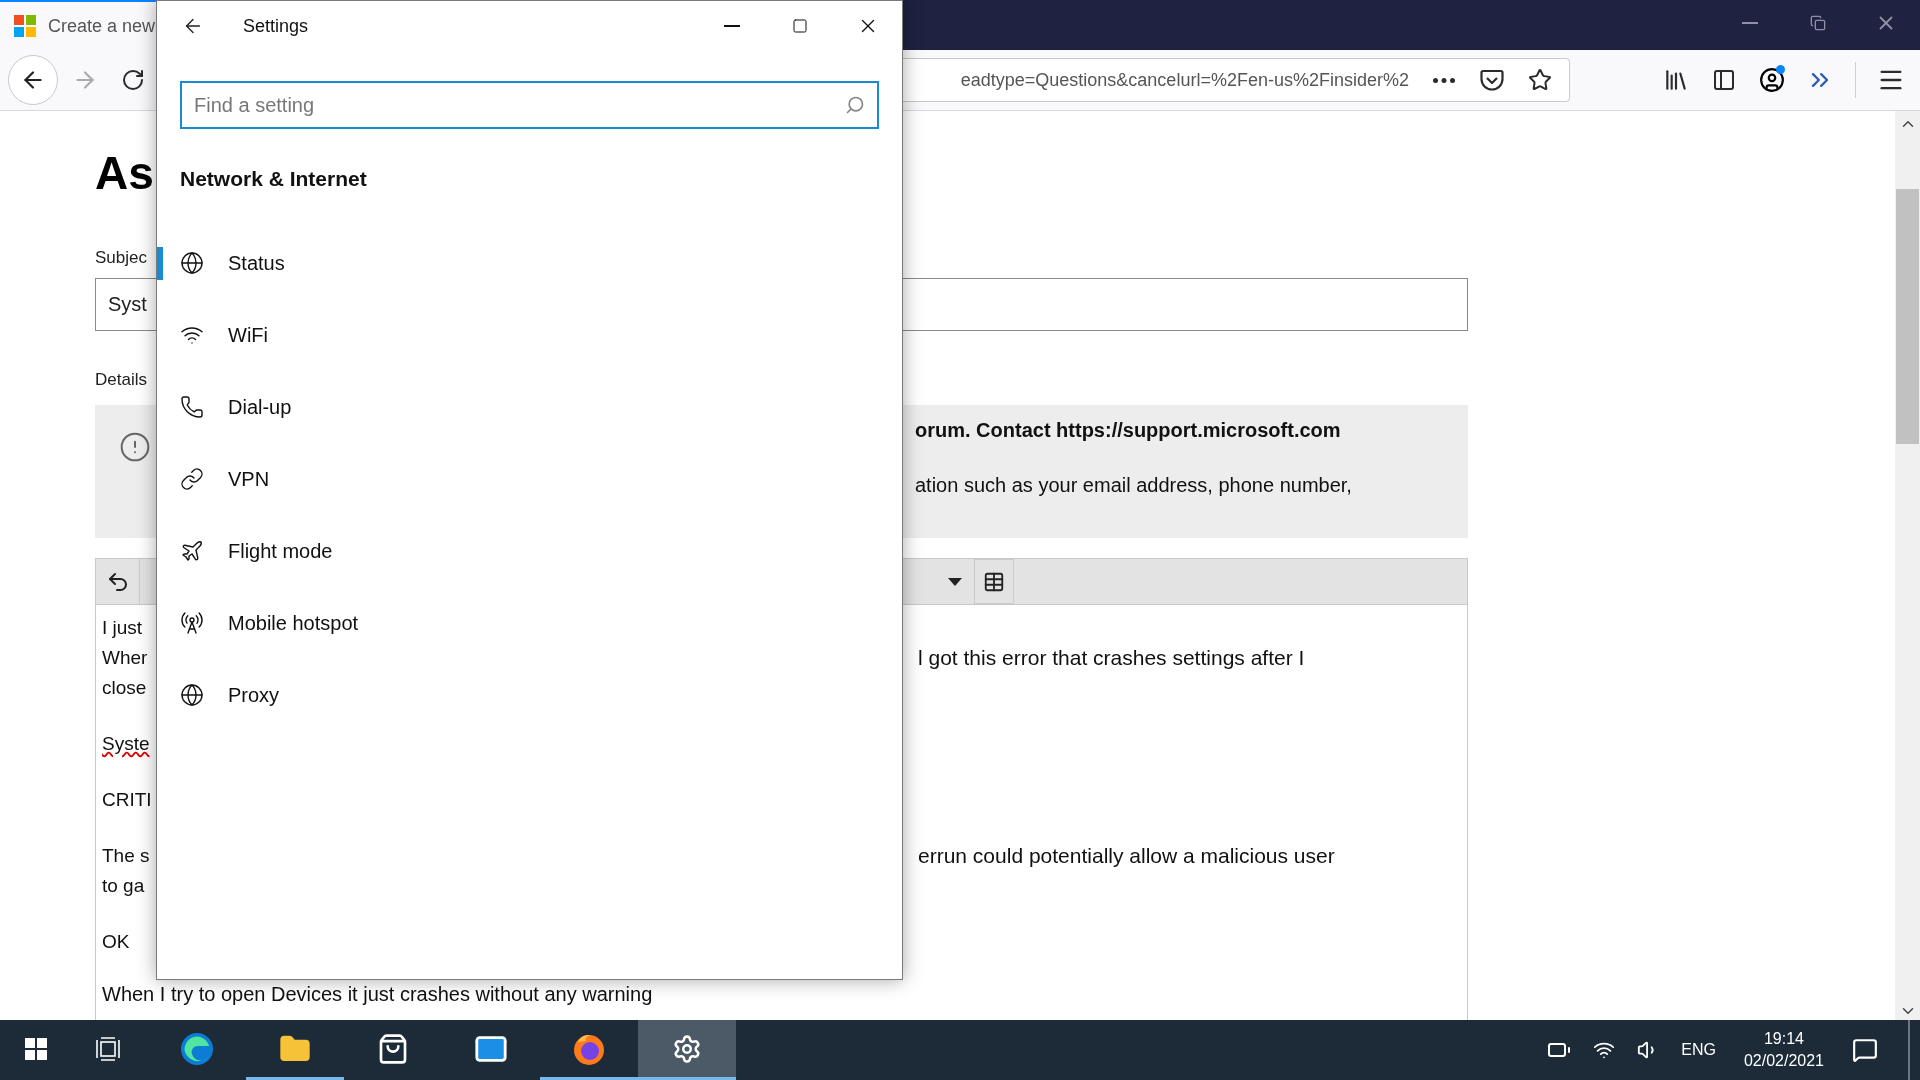  I want to click on subject-label: Subjec, so click(121, 258).